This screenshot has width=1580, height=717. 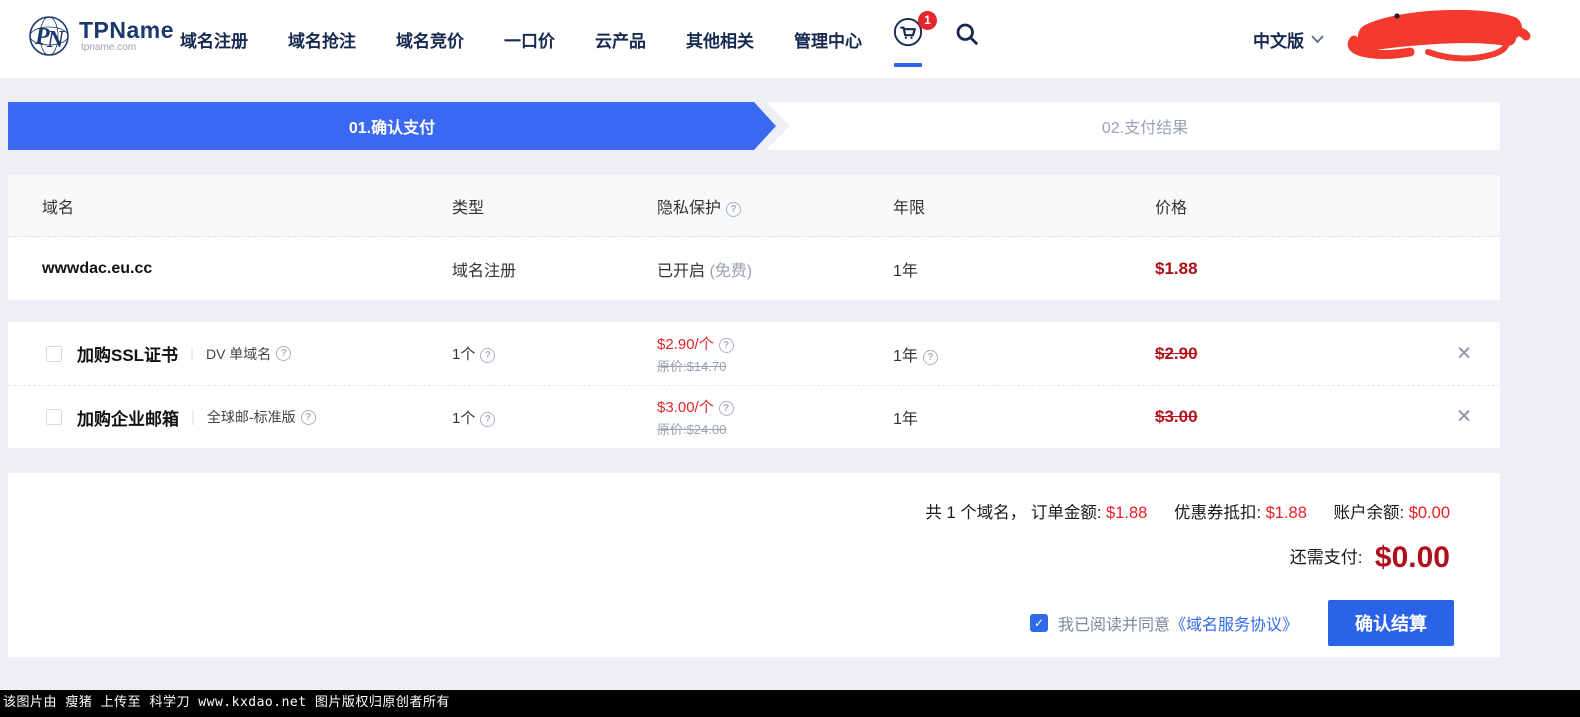 I want to click on cart-button: 1, so click(x=915, y=39).